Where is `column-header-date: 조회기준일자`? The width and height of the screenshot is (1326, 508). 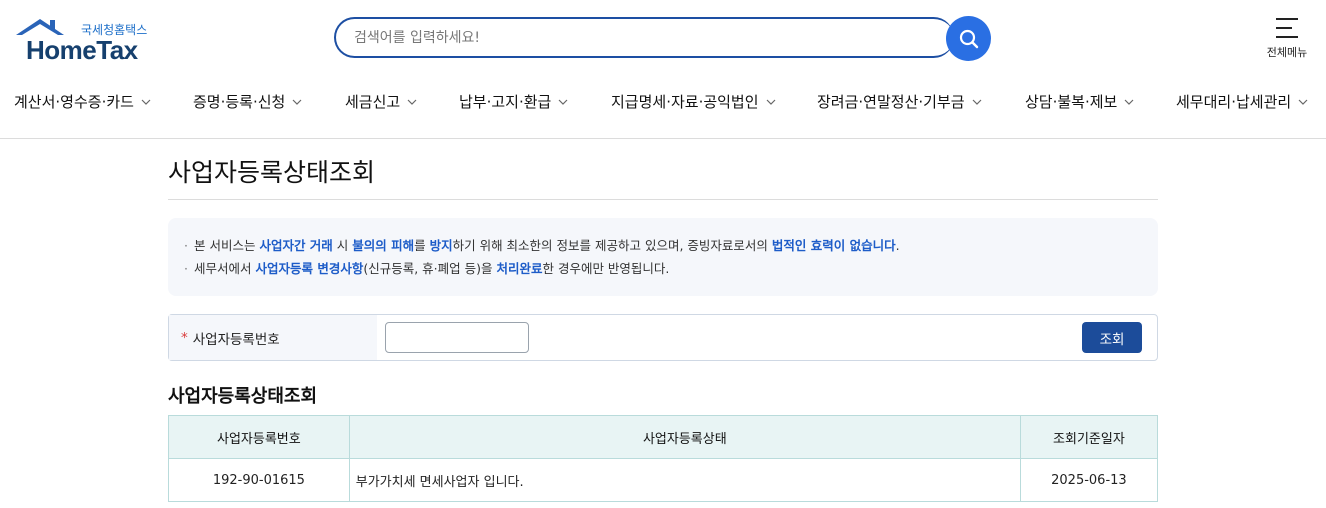 column-header-date: 조회기준일자 is located at coordinates (1089, 437).